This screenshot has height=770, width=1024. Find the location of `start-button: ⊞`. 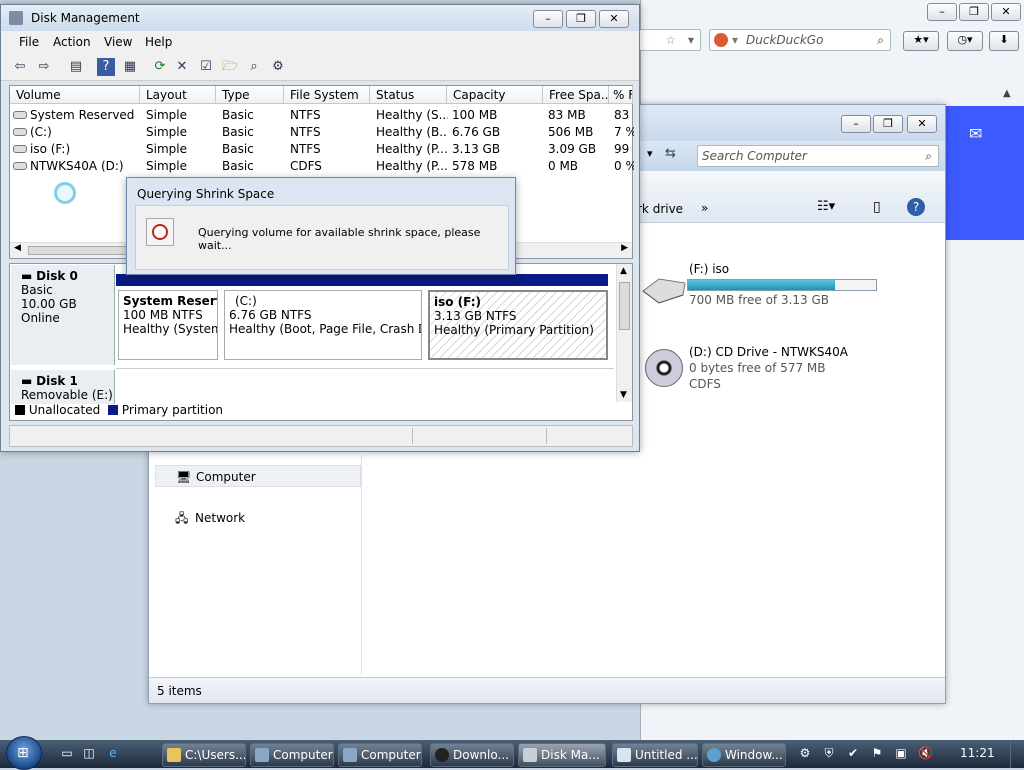

start-button: ⊞ is located at coordinates (24, 753).